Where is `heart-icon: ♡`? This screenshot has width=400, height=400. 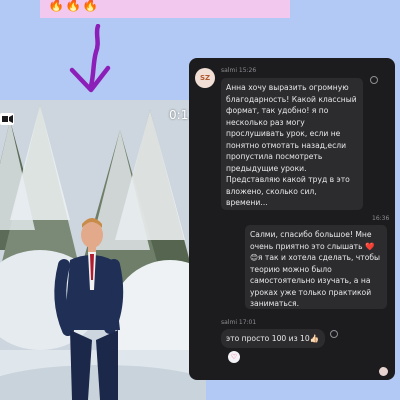
heart-icon: ♡ is located at coordinates (234, 357).